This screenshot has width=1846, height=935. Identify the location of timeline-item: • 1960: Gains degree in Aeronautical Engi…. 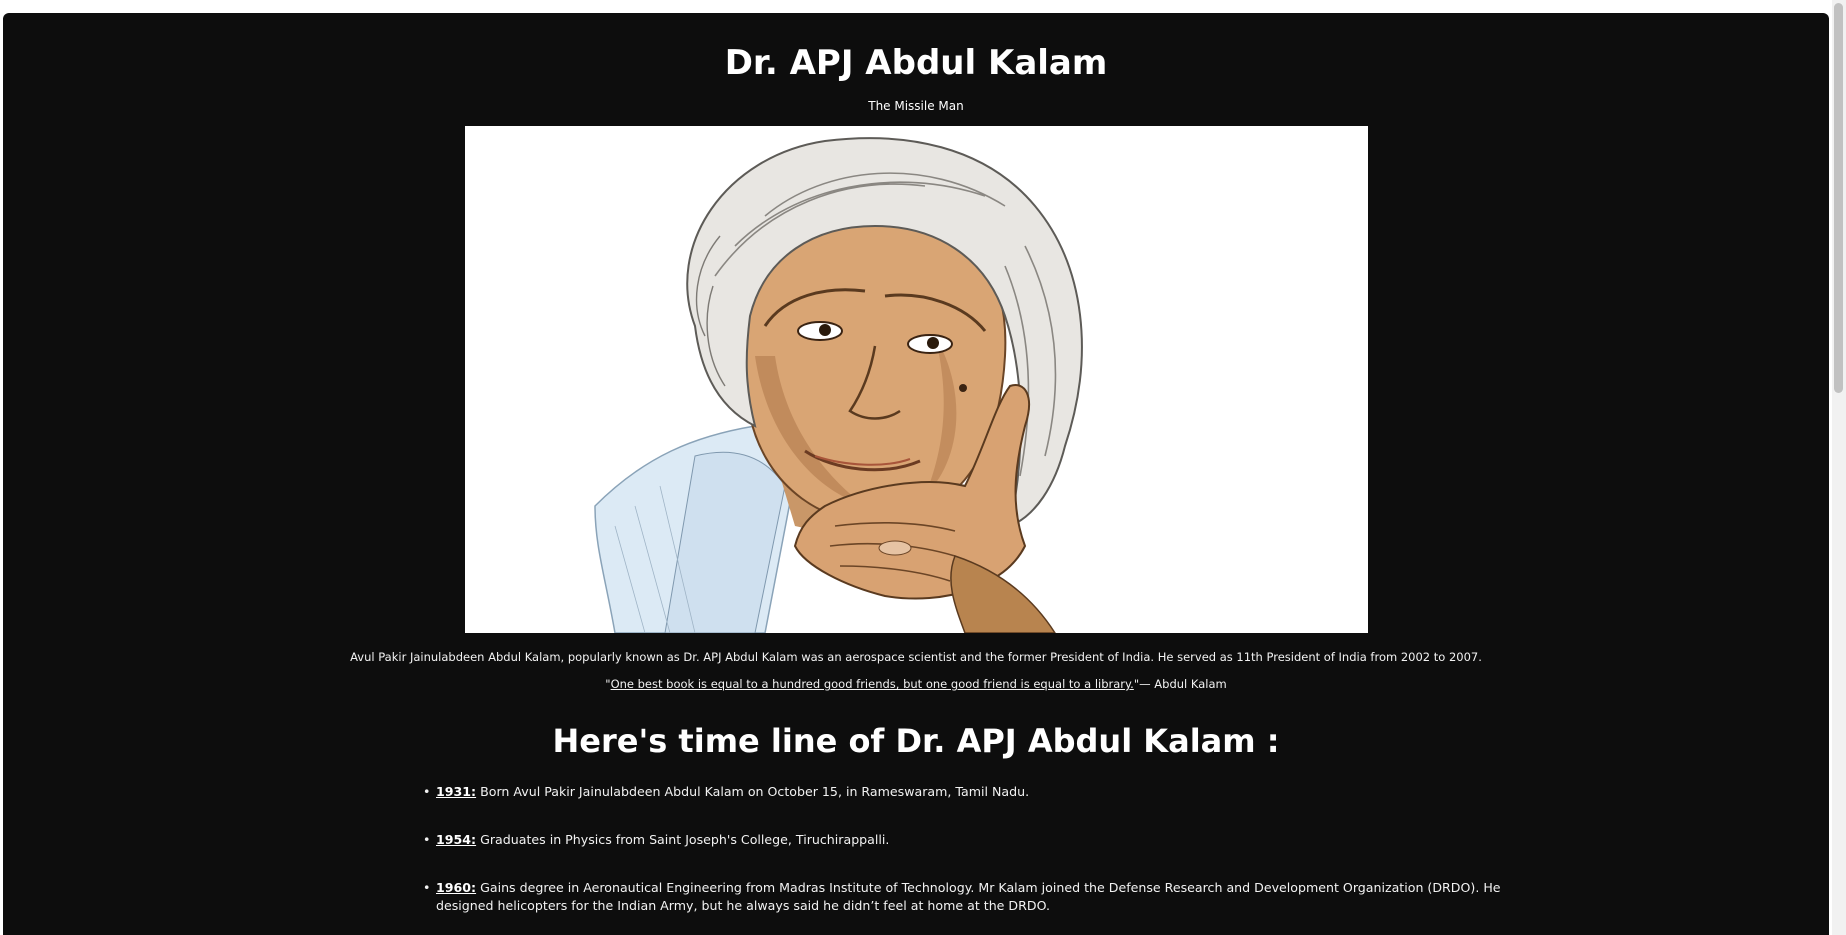
(973, 897).